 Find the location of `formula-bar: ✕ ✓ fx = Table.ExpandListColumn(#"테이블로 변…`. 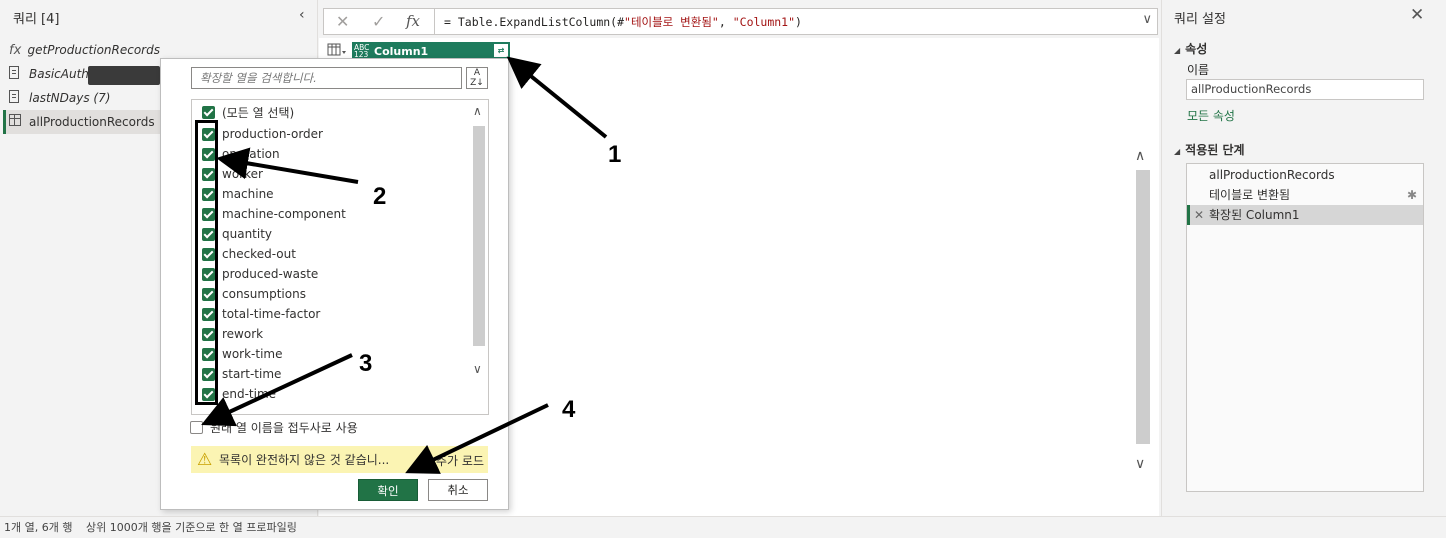

formula-bar: ✕ ✓ fx = Table.ExpandListColumn(#"테이블로 변… is located at coordinates (740, 21).